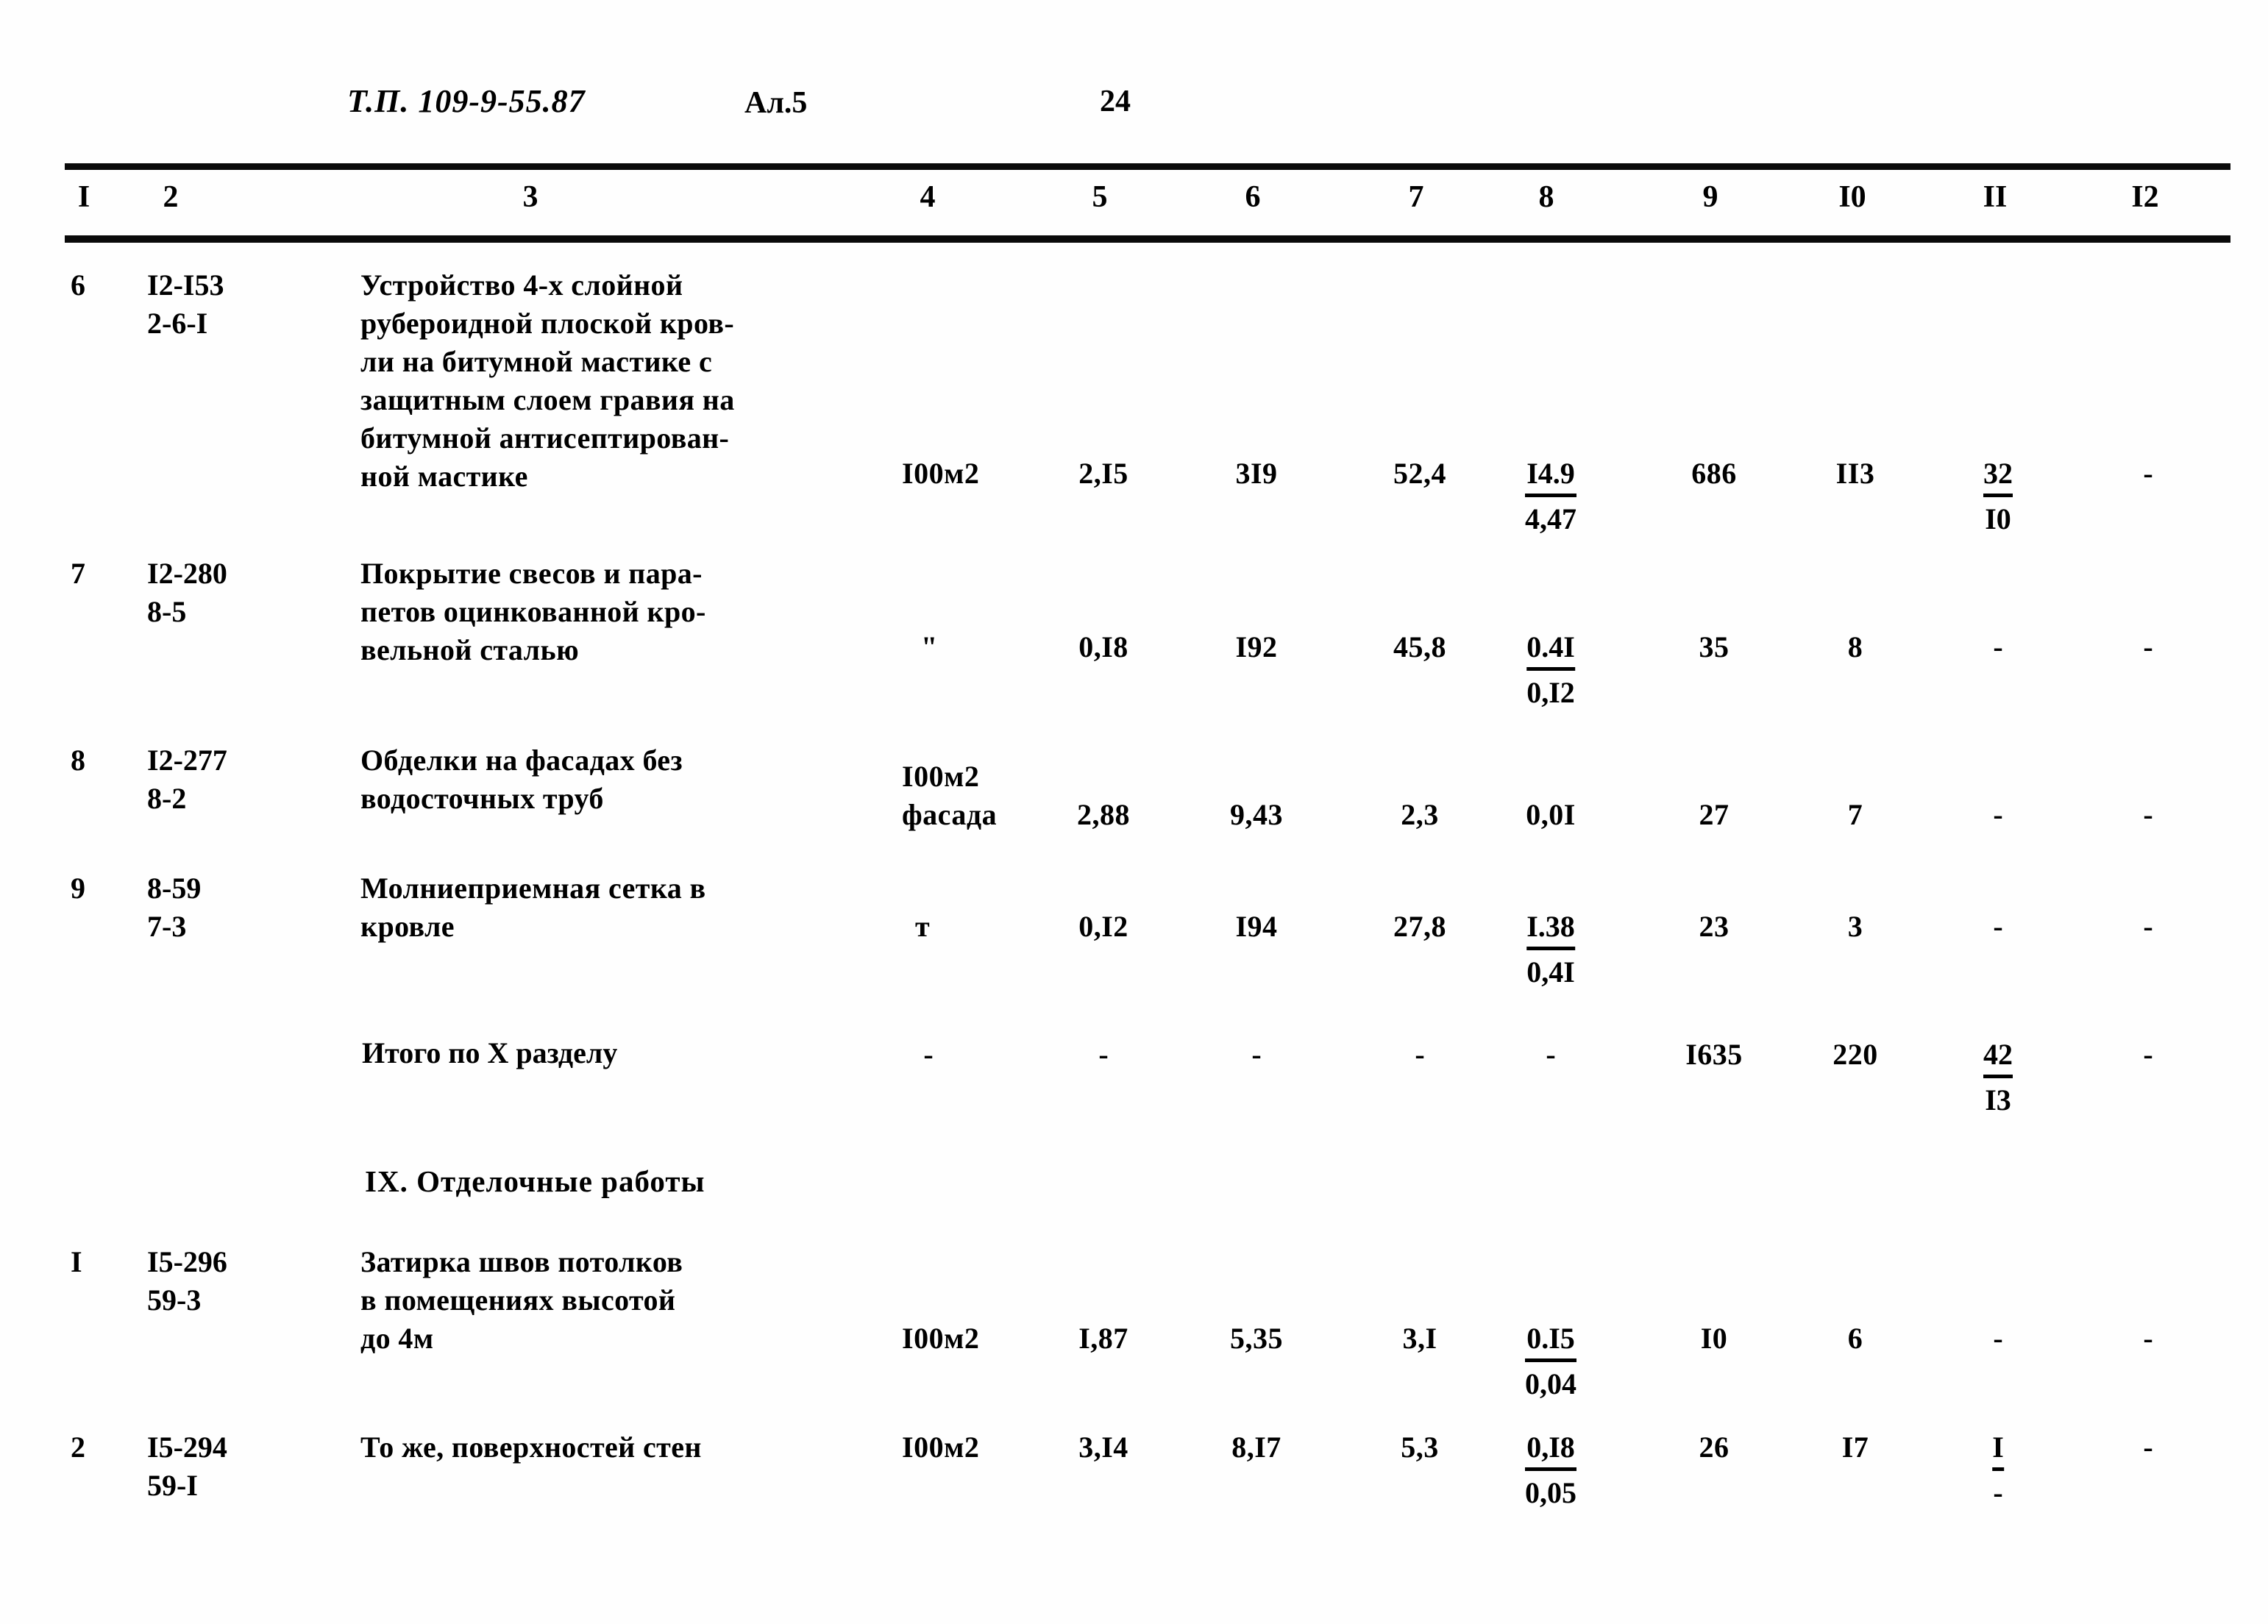 The width and height of the screenshot is (2268, 1624). What do you see at coordinates (1855, 473) in the screenshot?
I see `row-col10: II3` at bounding box center [1855, 473].